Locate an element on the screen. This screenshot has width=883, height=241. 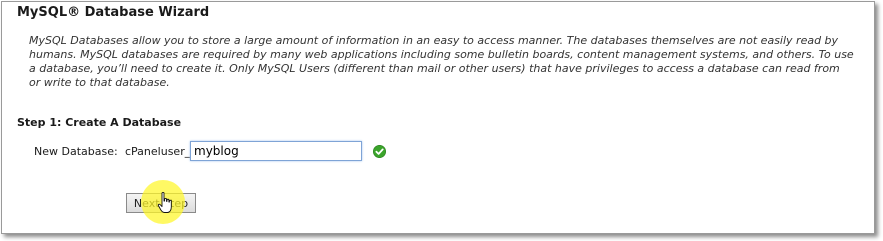
step-heading: Step 1: Create A Database is located at coordinates (99, 122).